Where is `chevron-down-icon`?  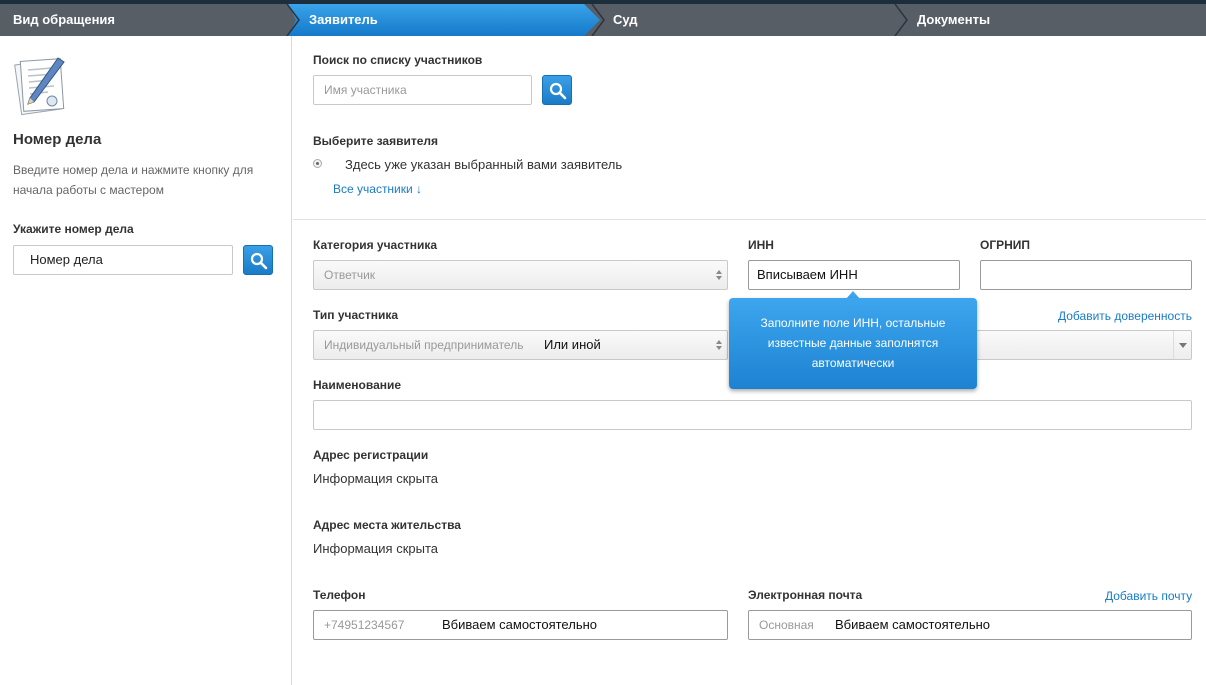
chevron-down-icon is located at coordinates (1182, 345).